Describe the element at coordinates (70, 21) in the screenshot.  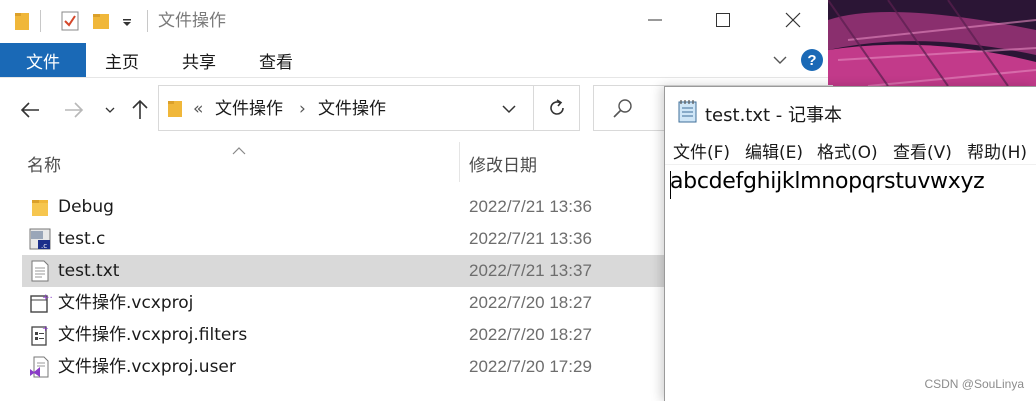
I see `properties-icon` at that location.